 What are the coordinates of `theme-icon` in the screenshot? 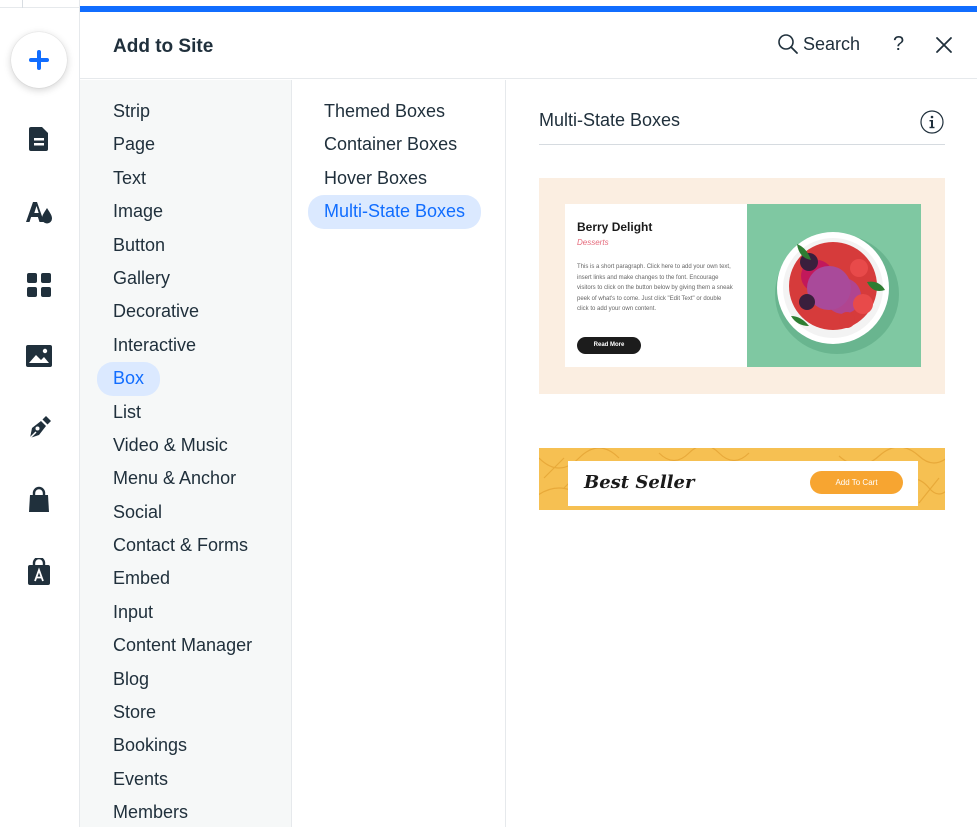 It's located at (39, 213).